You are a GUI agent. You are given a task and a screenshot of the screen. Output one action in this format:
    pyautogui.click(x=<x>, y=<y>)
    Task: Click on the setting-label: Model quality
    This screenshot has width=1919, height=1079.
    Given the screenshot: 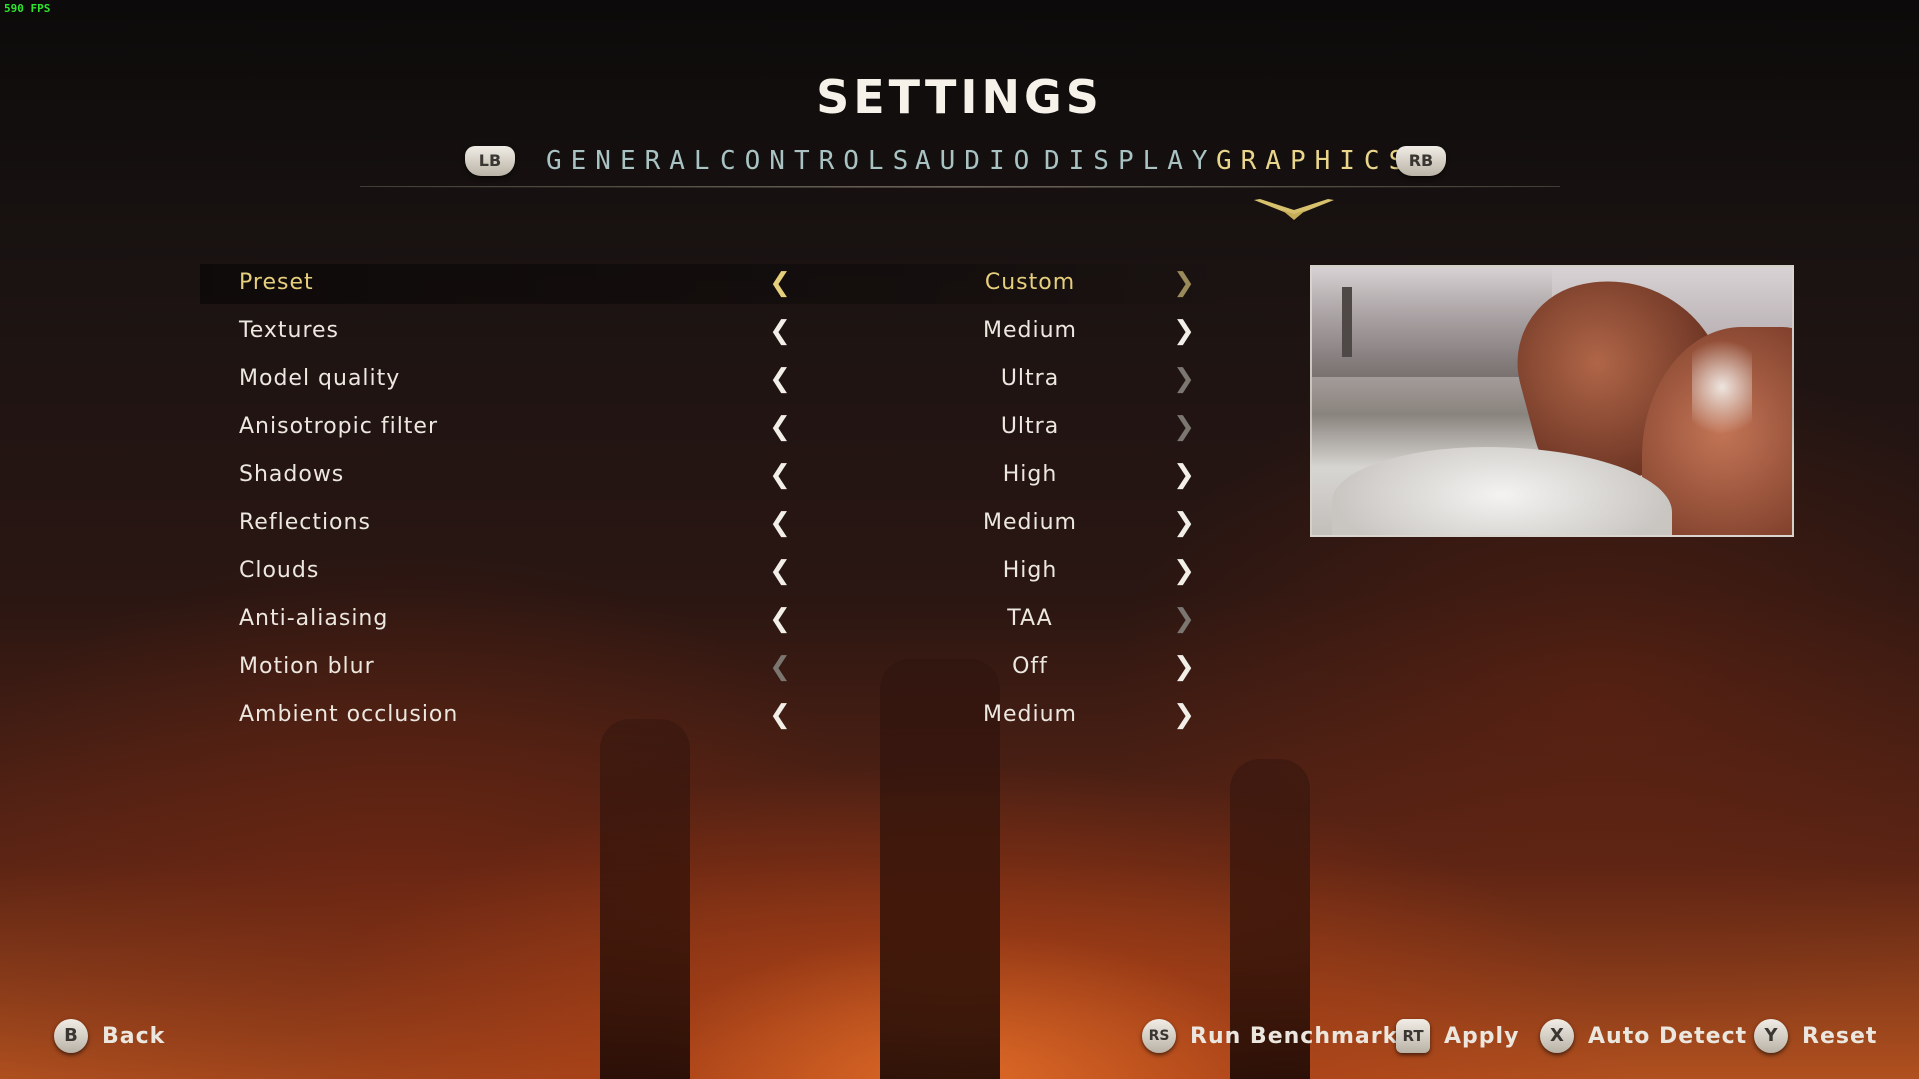 What is the action you would take?
    pyautogui.click(x=320, y=378)
    